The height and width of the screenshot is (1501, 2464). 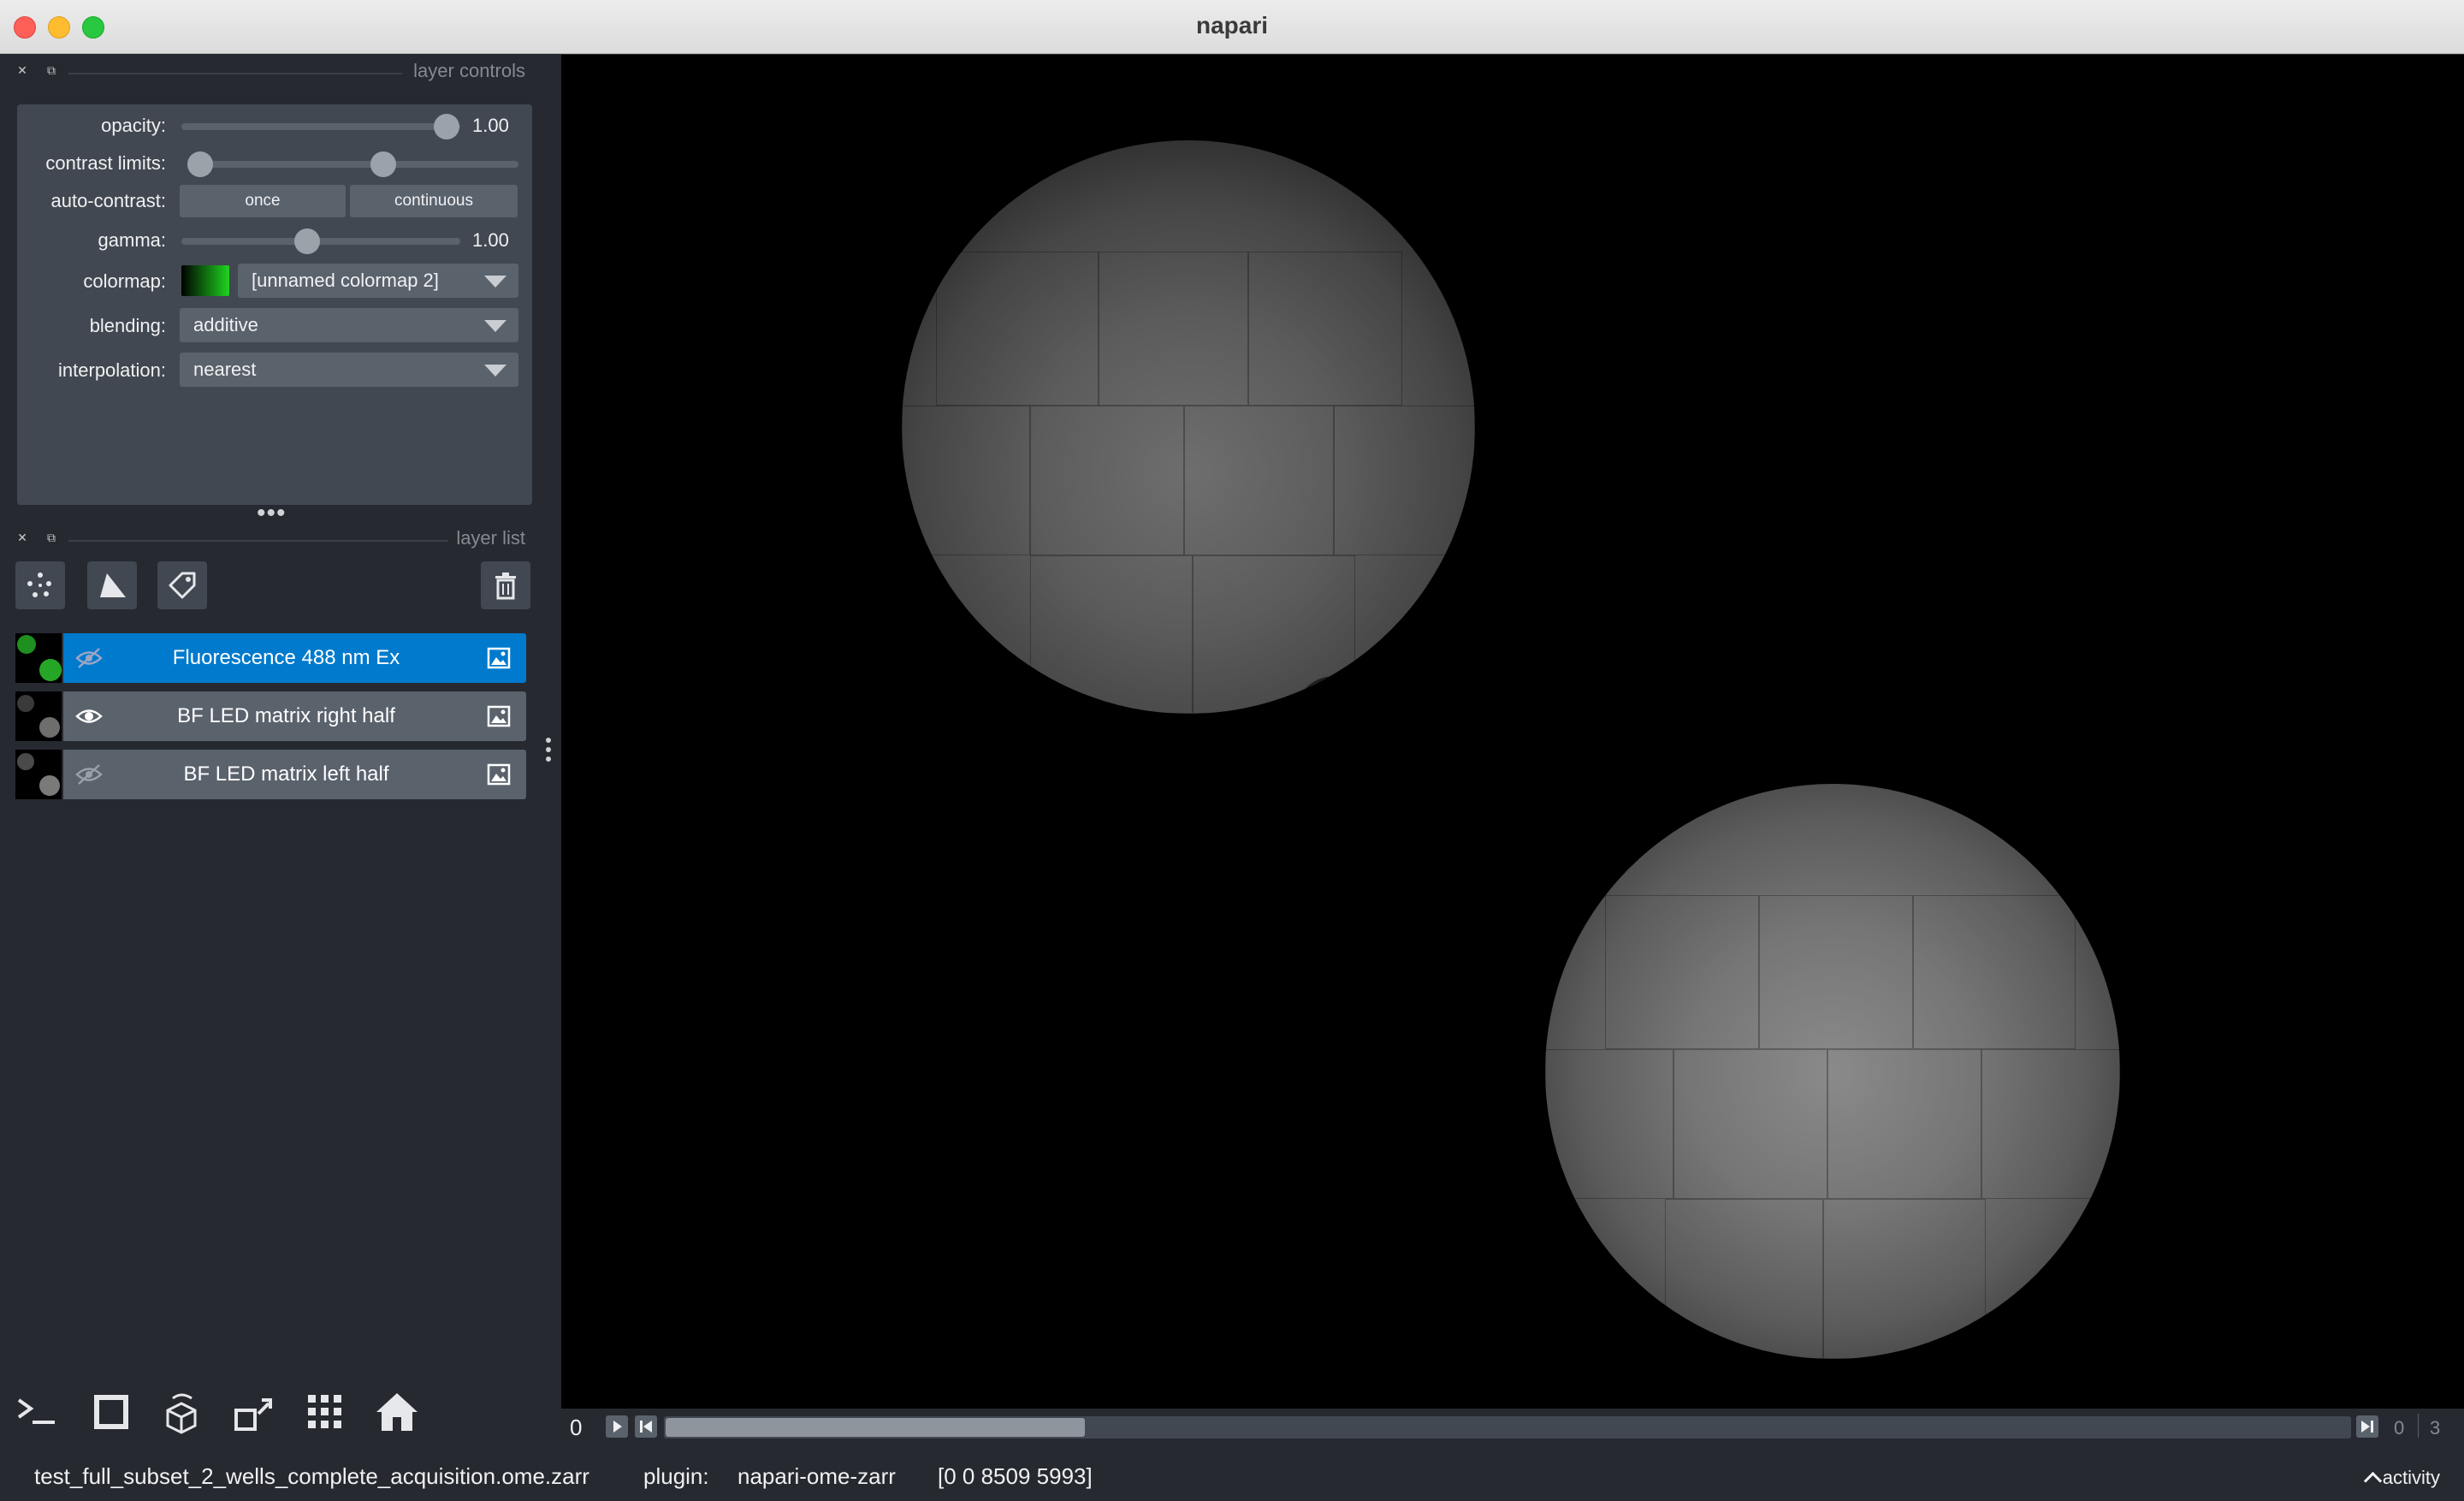 I want to click on gamma-value: 1.00, so click(x=490, y=240).